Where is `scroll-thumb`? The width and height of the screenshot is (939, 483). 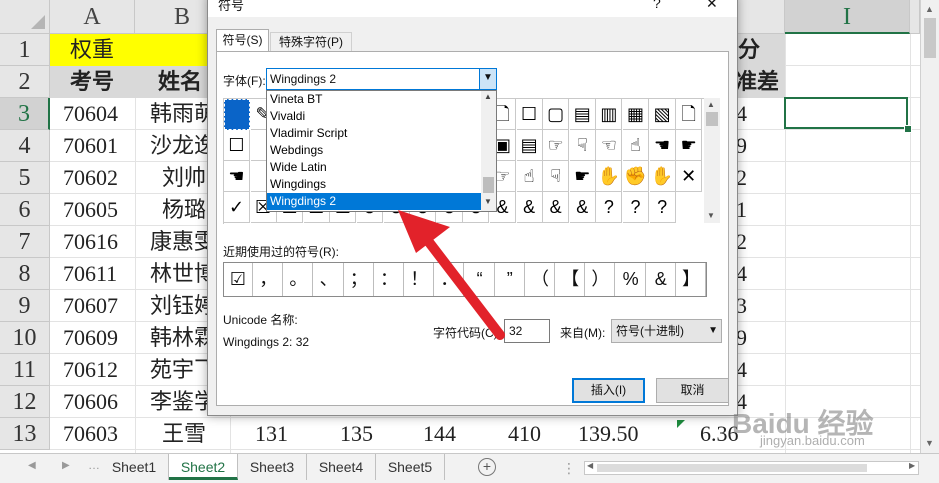 scroll-thumb is located at coordinates (930, 38).